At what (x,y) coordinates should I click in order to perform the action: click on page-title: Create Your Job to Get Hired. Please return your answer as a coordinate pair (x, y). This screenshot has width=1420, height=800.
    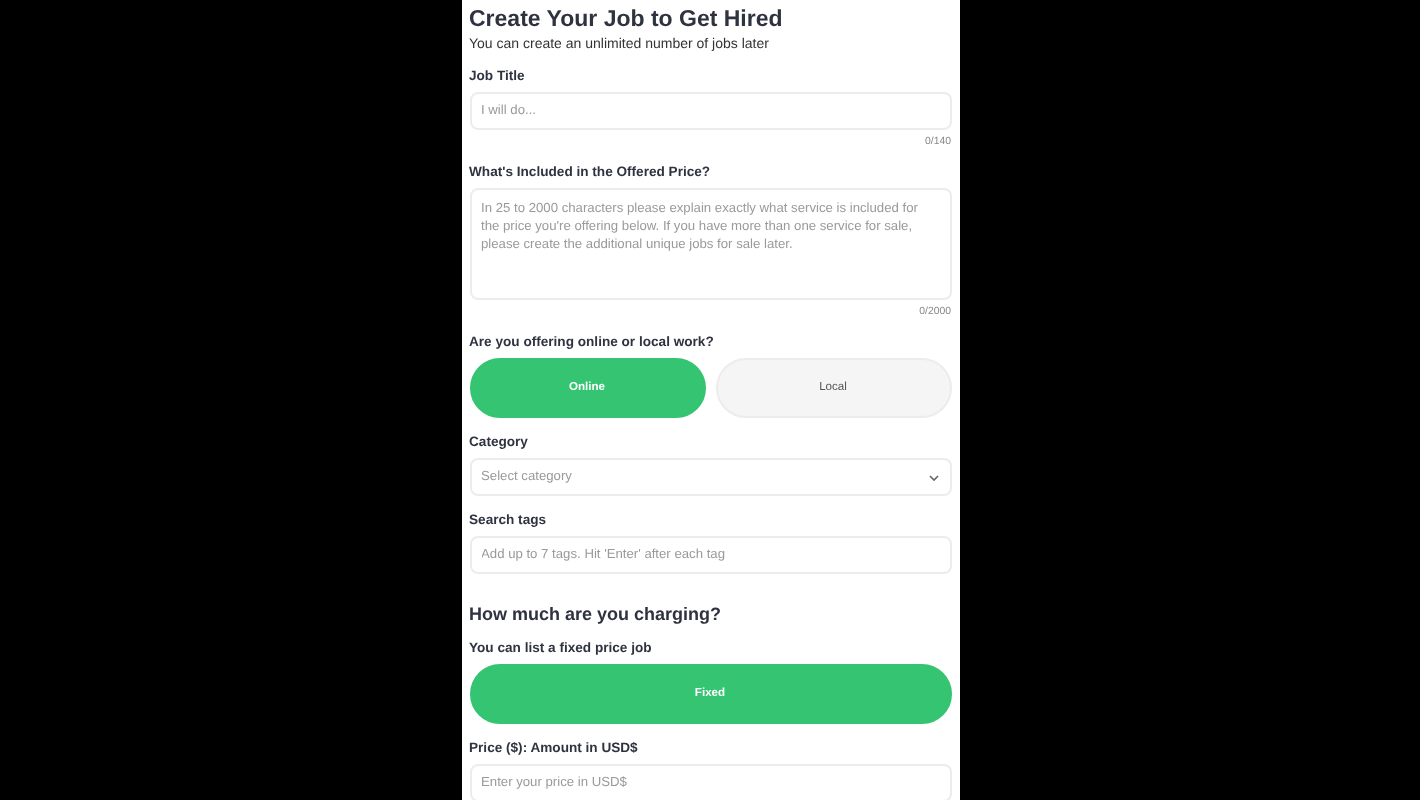
    Looking at the image, I should click on (627, 20).